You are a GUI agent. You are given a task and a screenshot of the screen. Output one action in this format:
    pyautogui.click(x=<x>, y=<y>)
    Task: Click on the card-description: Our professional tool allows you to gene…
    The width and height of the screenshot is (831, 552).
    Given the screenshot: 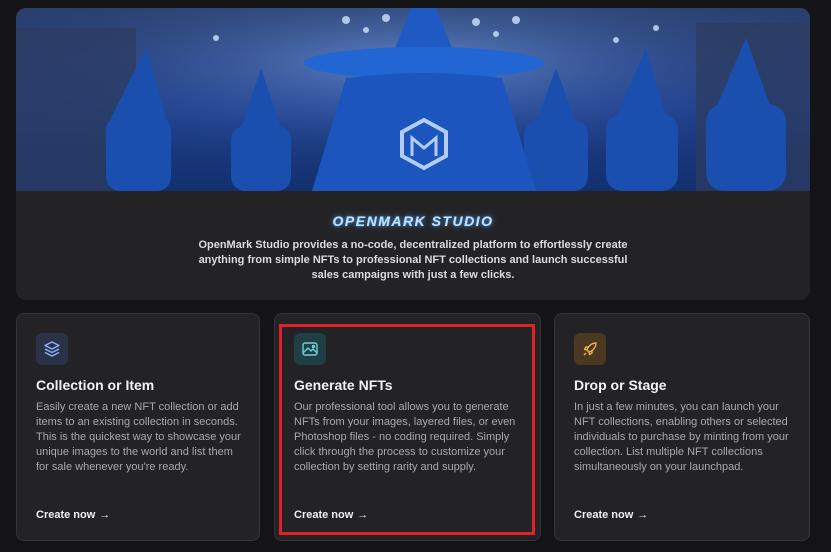 What is the action you would take?
    pyautogui.click(x=405, y=437)
    